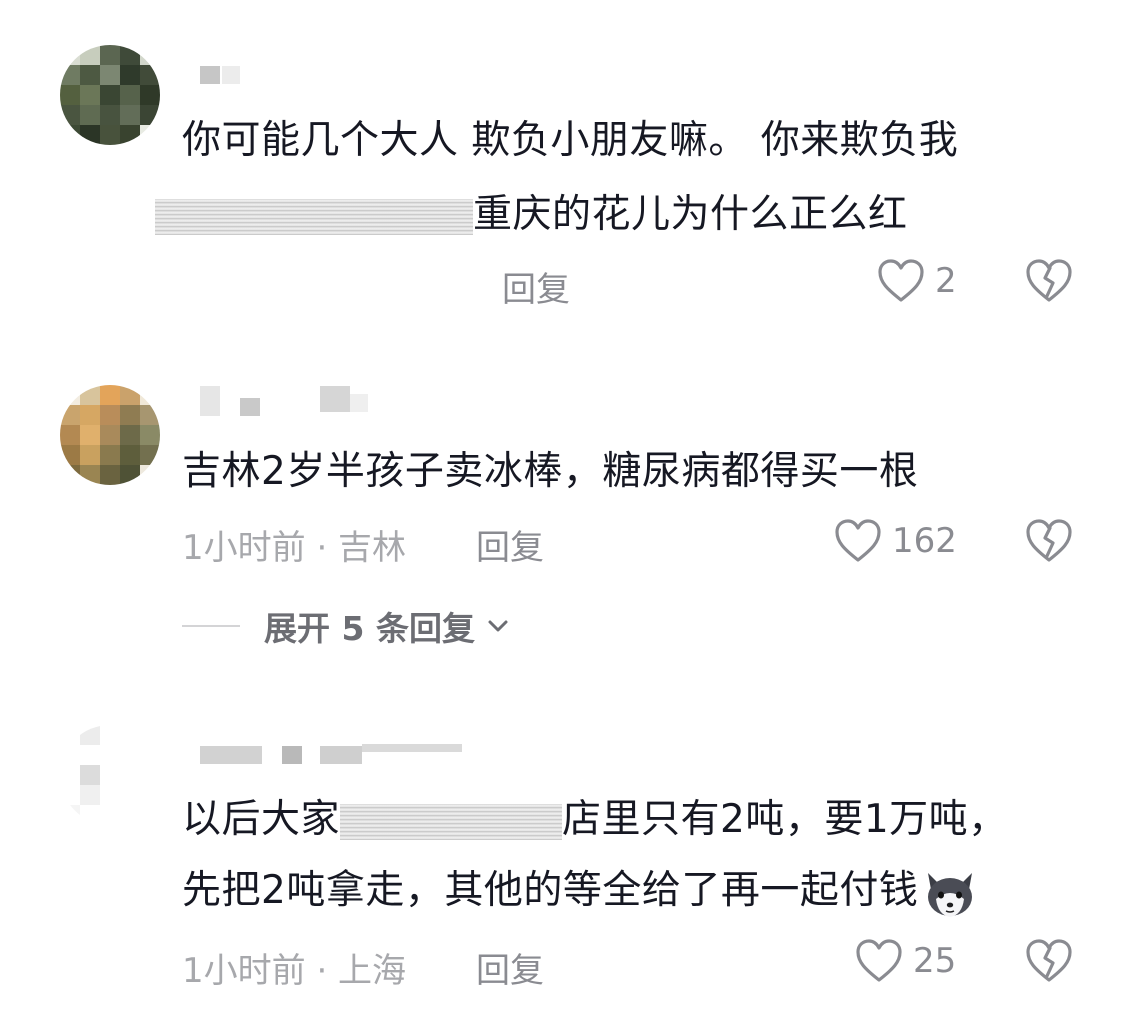 This screenshot has height=1015, width=1125. Describe the element at coordinates (550, 471) in the screenshot. I see `comment-text: 吉林2岁半孩子卖冰棒，糖尿病都得买一根` at that location.